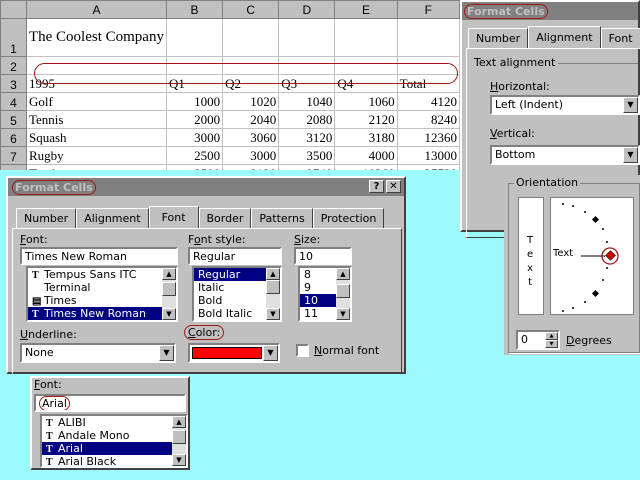 The image size is (640, 480). What do you see at coordinates (323, 256) in the screenshot?
I see `size-input: 10` at bounding box center [323, 256].